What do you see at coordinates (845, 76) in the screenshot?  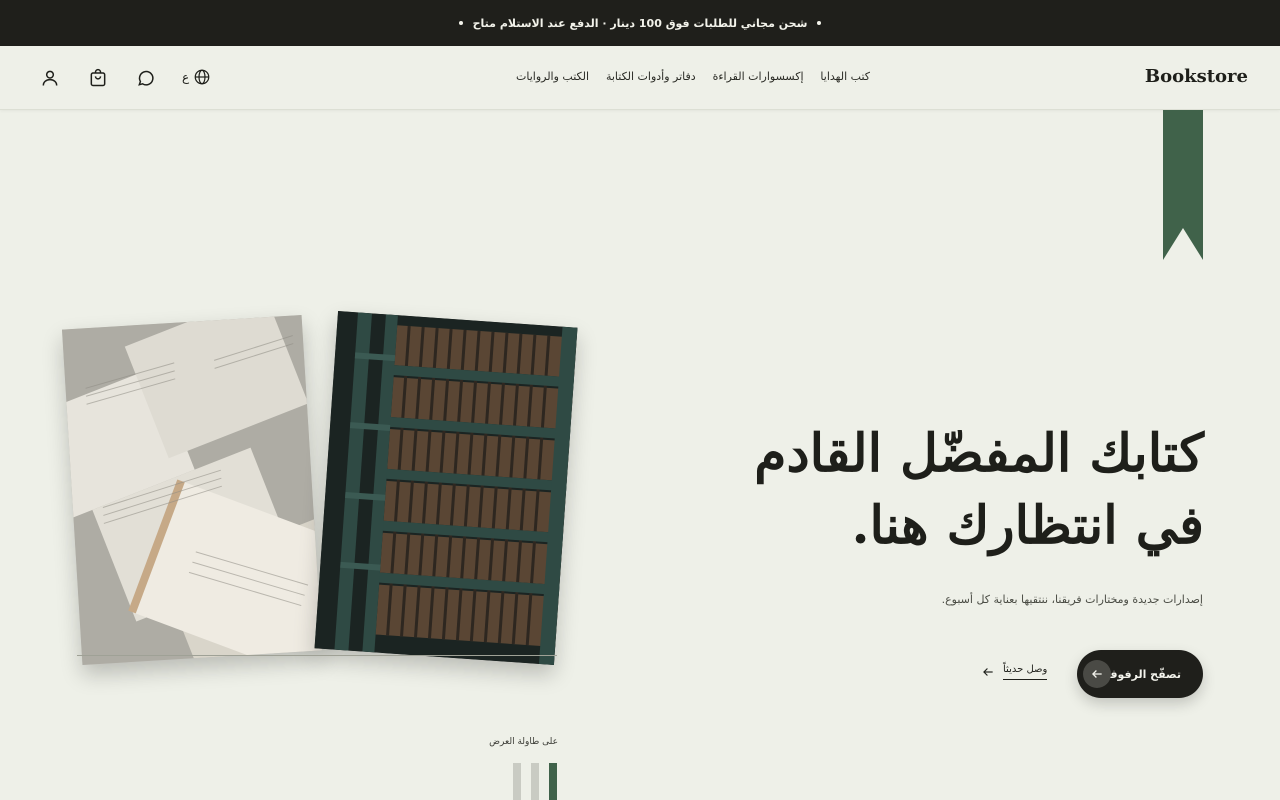 I see `nav-item-gift-books: كتب الهدايا` at bounding box center [845, 76].